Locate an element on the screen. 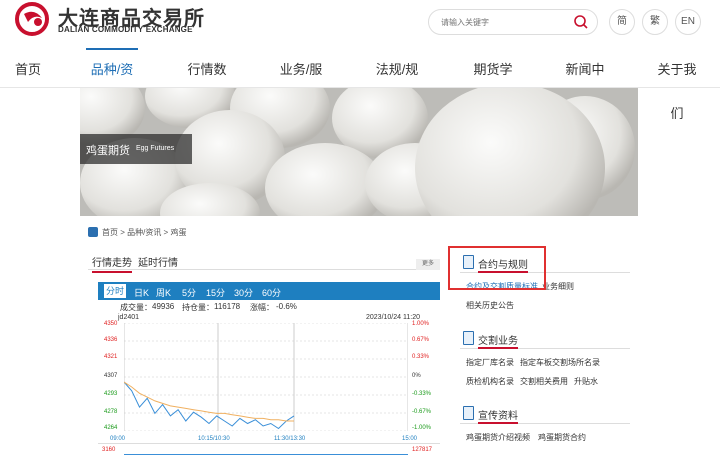 The width and height of the screenshot is (720, 465). lang-traditional-button: 繁 is located at coordinates (655, 22).